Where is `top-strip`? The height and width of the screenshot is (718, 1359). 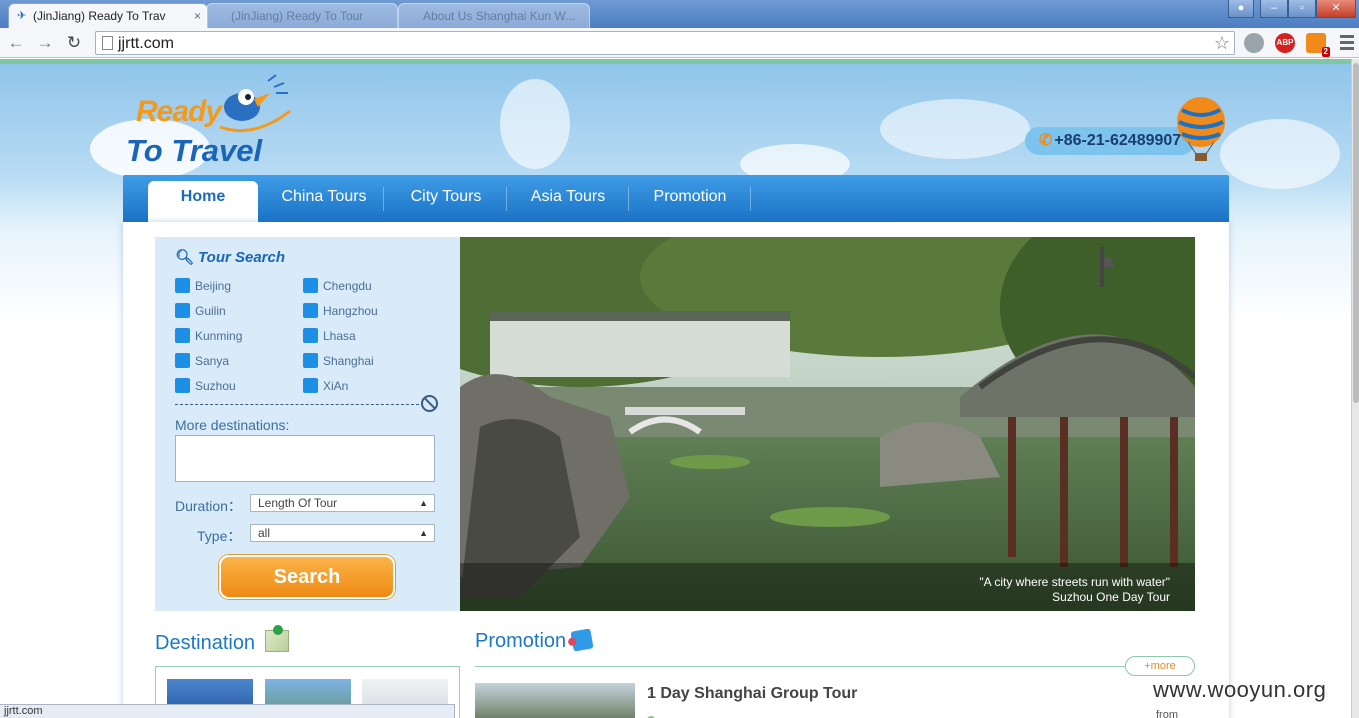 top-strip is located at coordinates (675, 61).